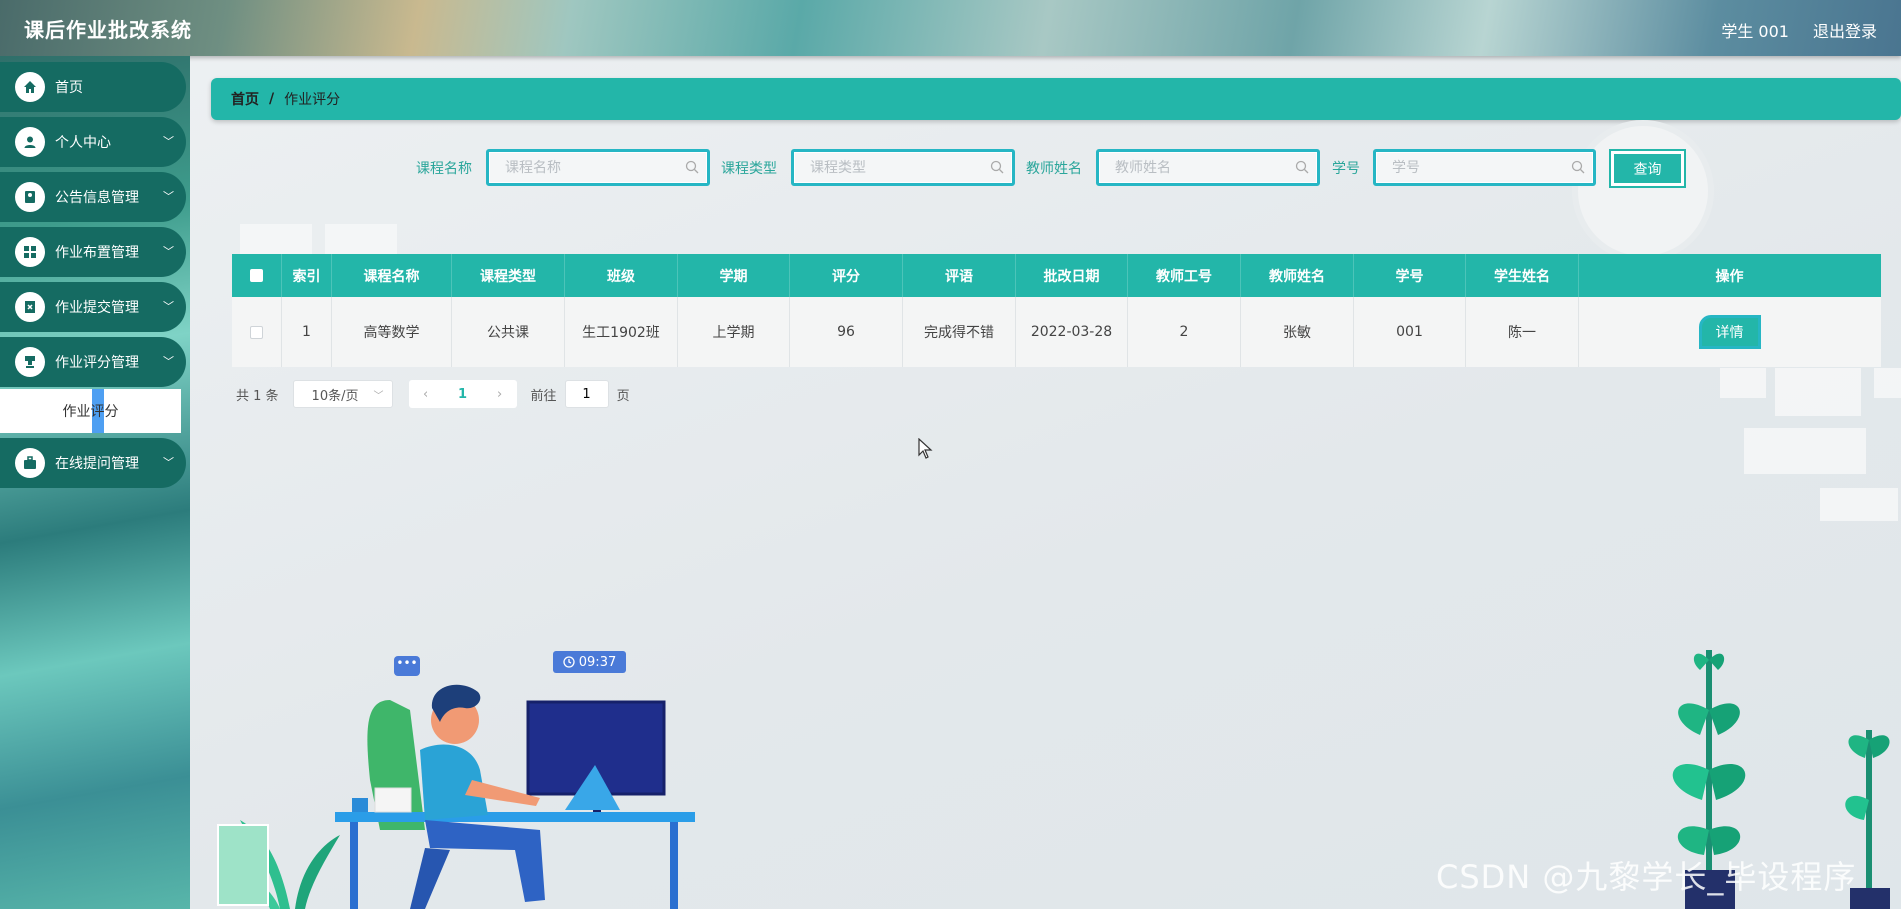 This screenshot has width=1901, height=909. I want to click on cell-course-type: 公共课, so click(508, 332).